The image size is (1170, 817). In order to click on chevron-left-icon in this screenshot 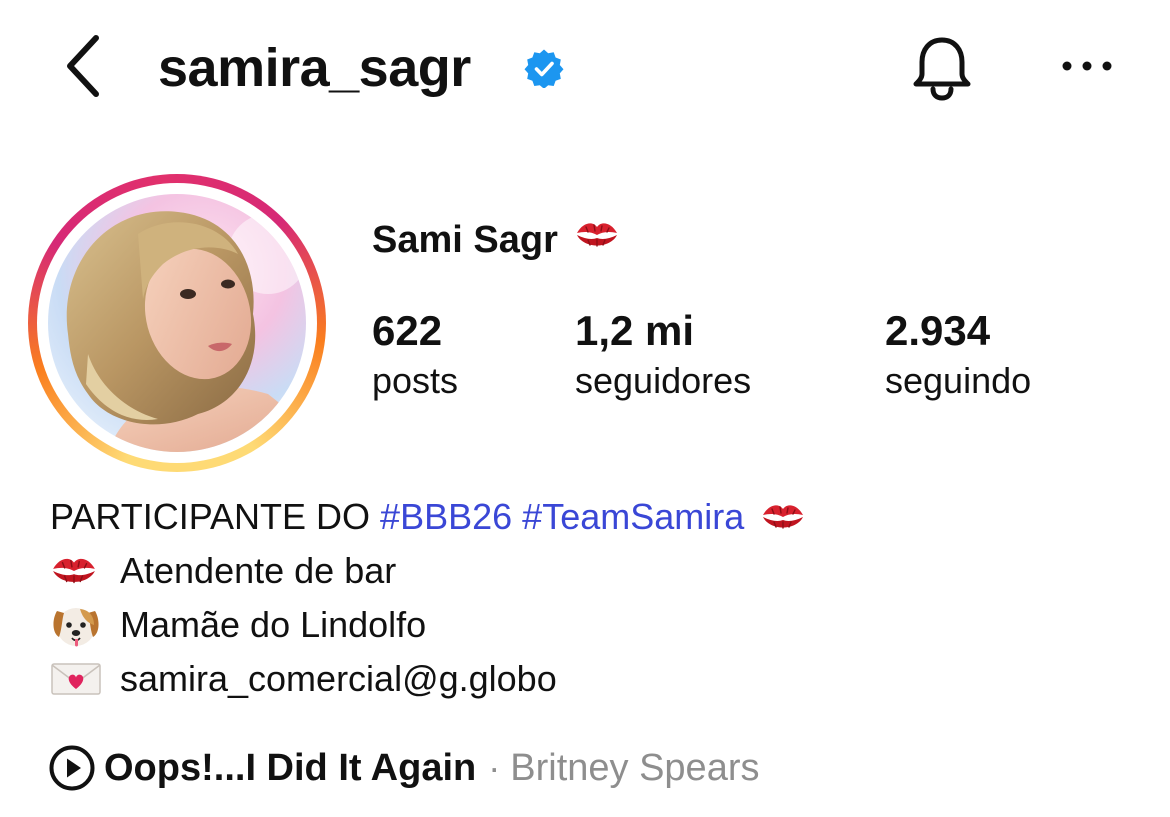, I will do `click(83, 66)`.